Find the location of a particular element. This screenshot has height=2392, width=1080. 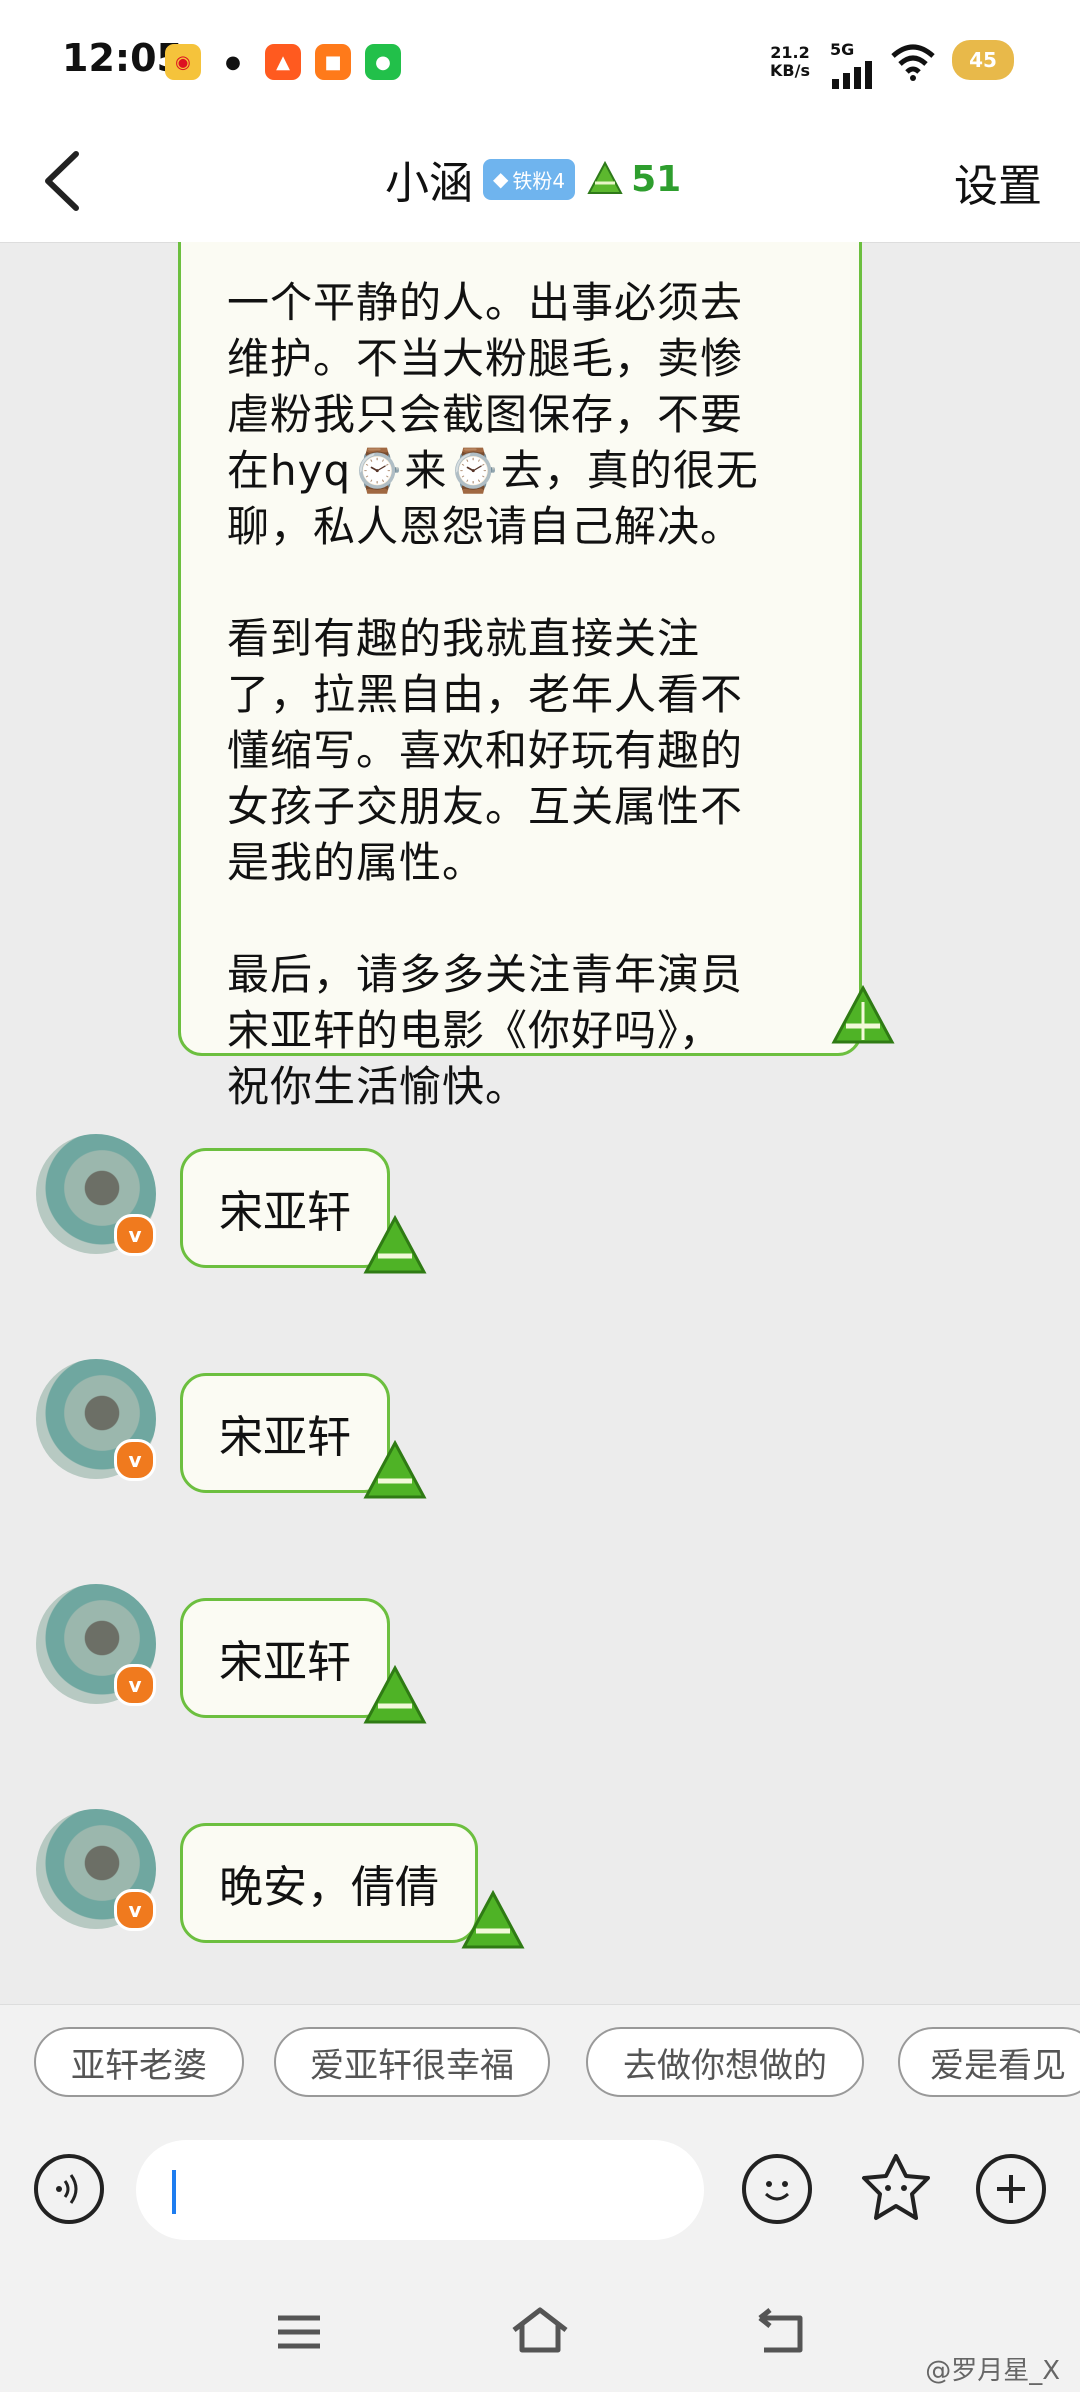

chat-header: 小涵 ◆ 铁粉4 51 设置 is located at coordinates (540, 181).